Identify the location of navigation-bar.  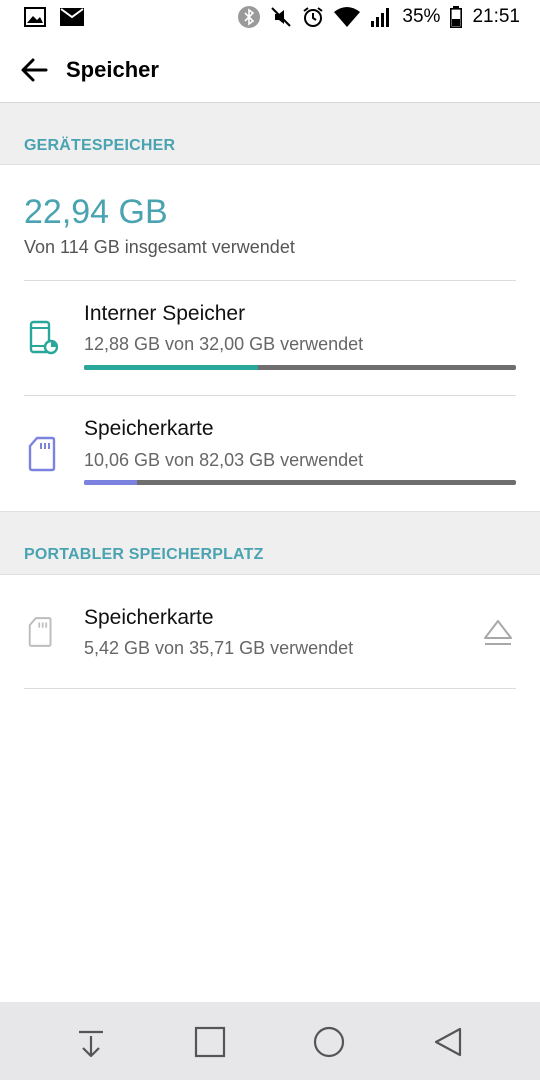
(270, 1041).